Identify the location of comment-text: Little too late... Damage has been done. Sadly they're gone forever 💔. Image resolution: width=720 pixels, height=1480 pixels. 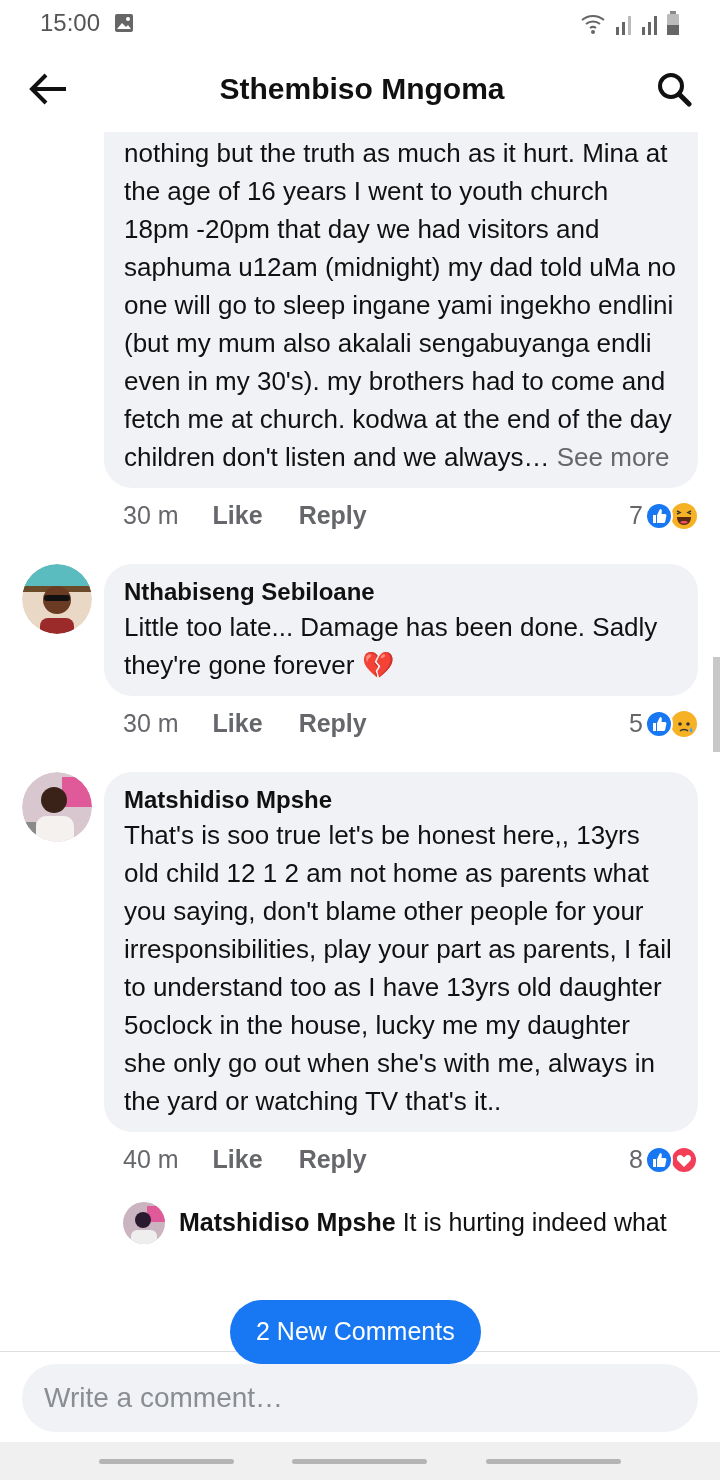
(391, 646).